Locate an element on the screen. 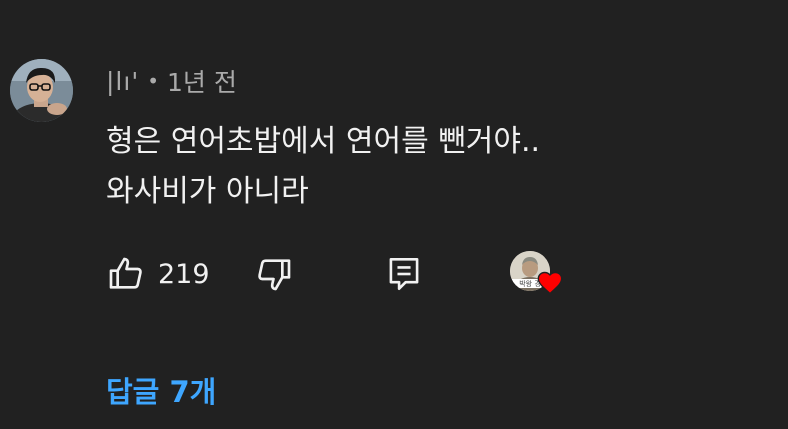  dislike-button is located at coordinates (274, 274).